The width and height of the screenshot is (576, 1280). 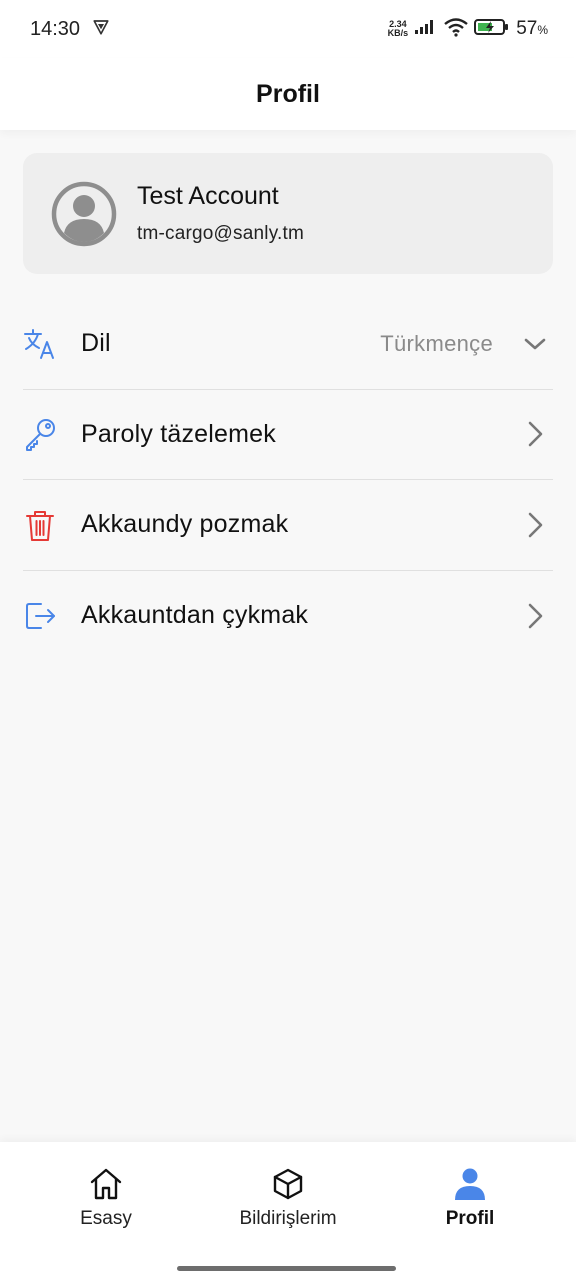 What do you see at coordinates (288, 435) in the screenshot?
I see `menu-item-change-password: Paroly täzelemek` at bounding box center [288, 435].